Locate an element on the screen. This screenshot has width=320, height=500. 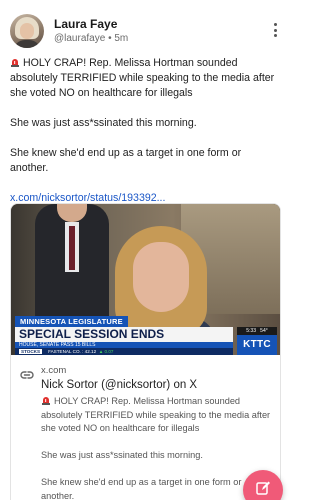
ticker-tag: STOCKS is located at coordinates (31, 351).